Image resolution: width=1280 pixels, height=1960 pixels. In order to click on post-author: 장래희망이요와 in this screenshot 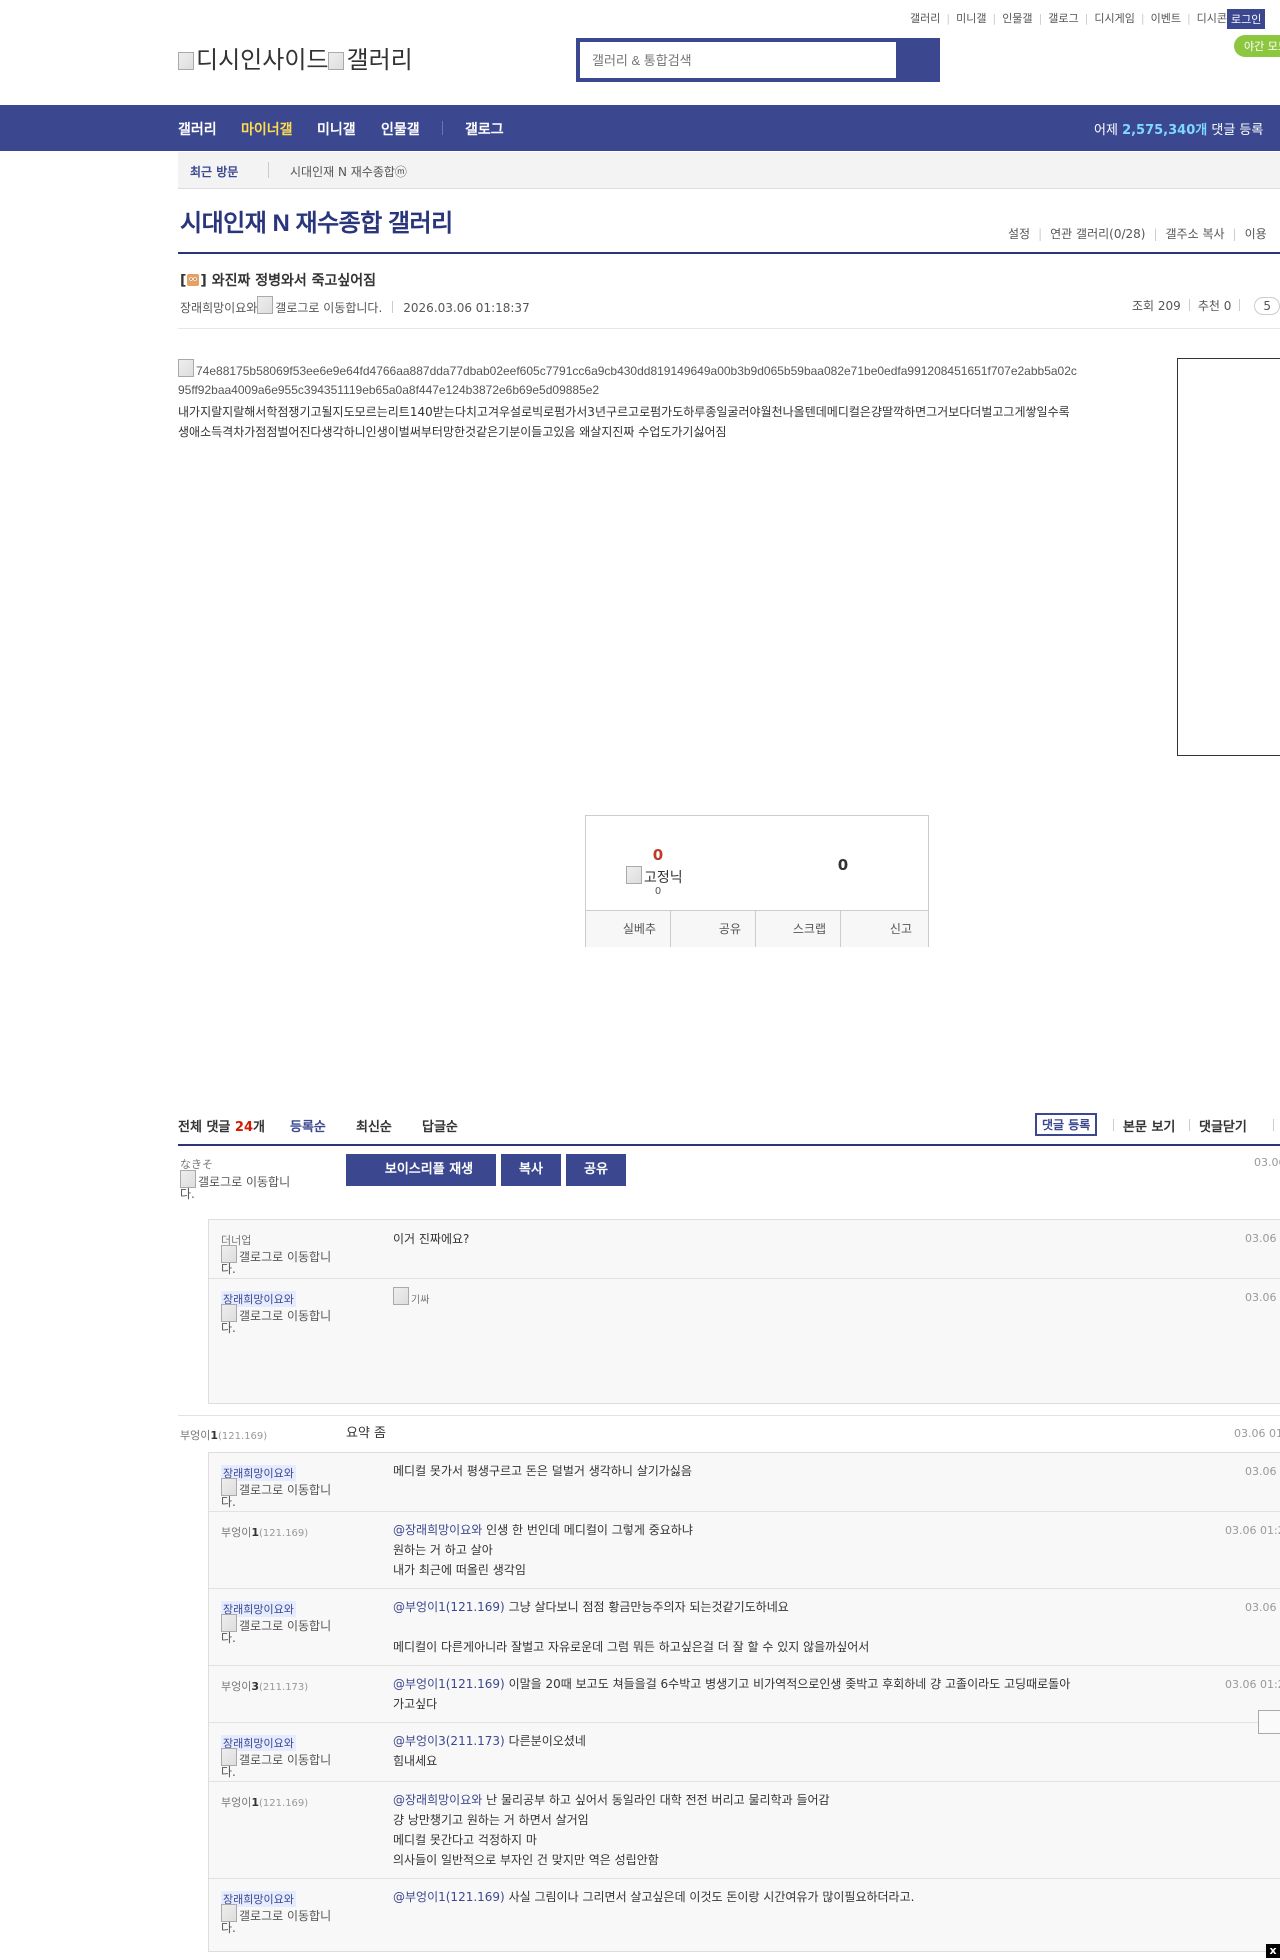, I will do `click(218, 308)`.